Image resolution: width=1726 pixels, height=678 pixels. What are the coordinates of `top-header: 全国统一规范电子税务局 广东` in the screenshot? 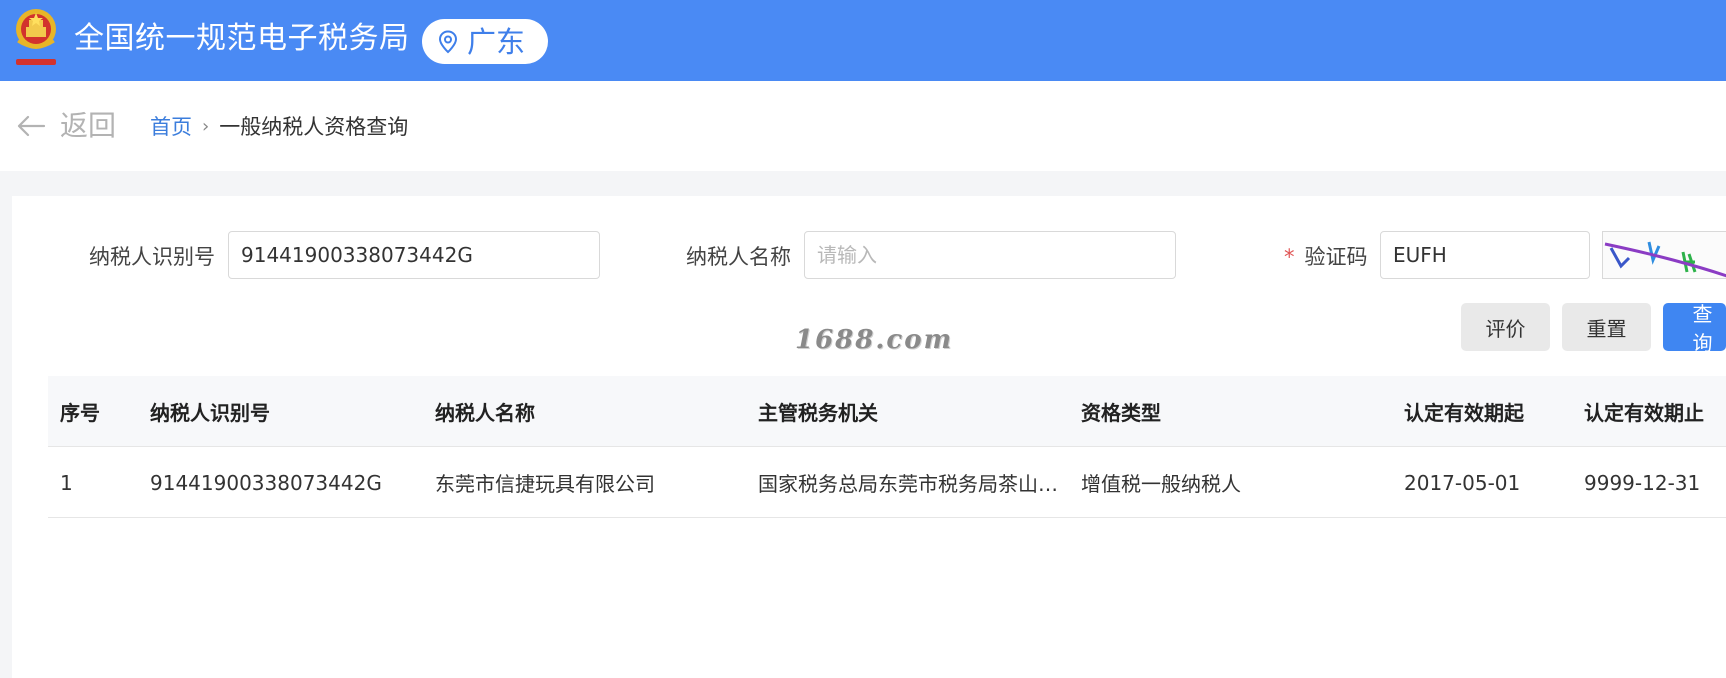 It's located at (863, 40).